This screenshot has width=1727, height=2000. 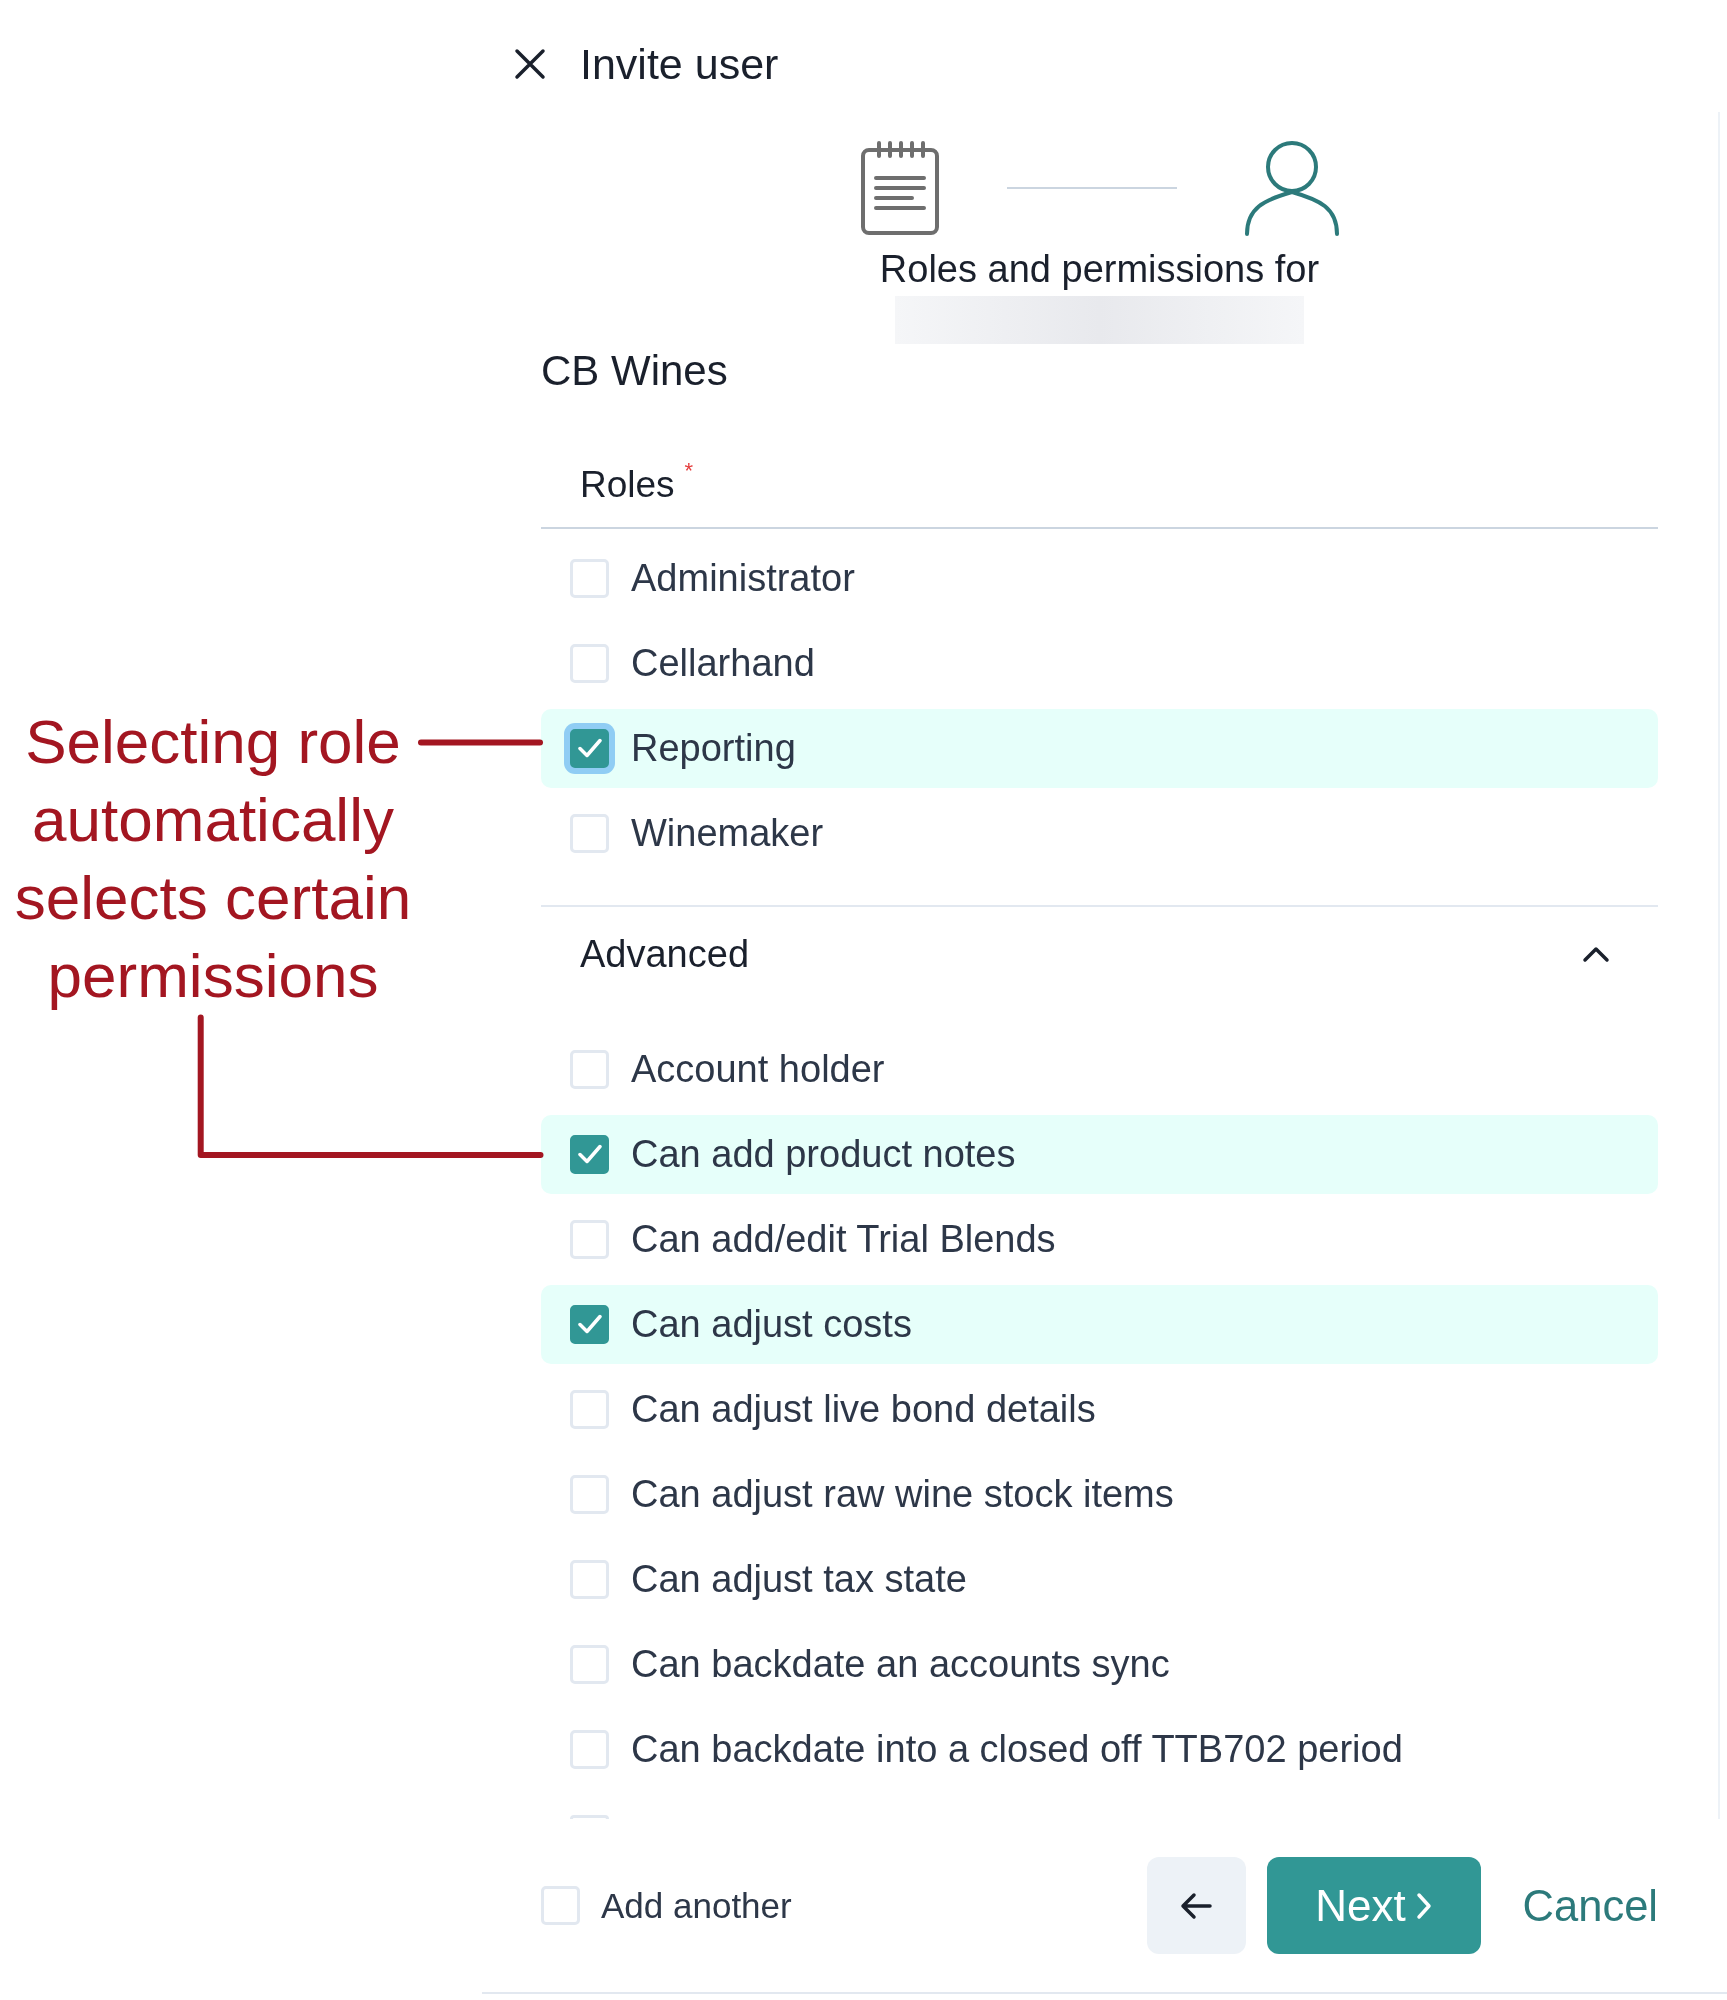 What do you see at coordinates (1099, 954) in the screenshot?
I see `accordion-toggle: Advanced` at bounding box center [1099, 954].